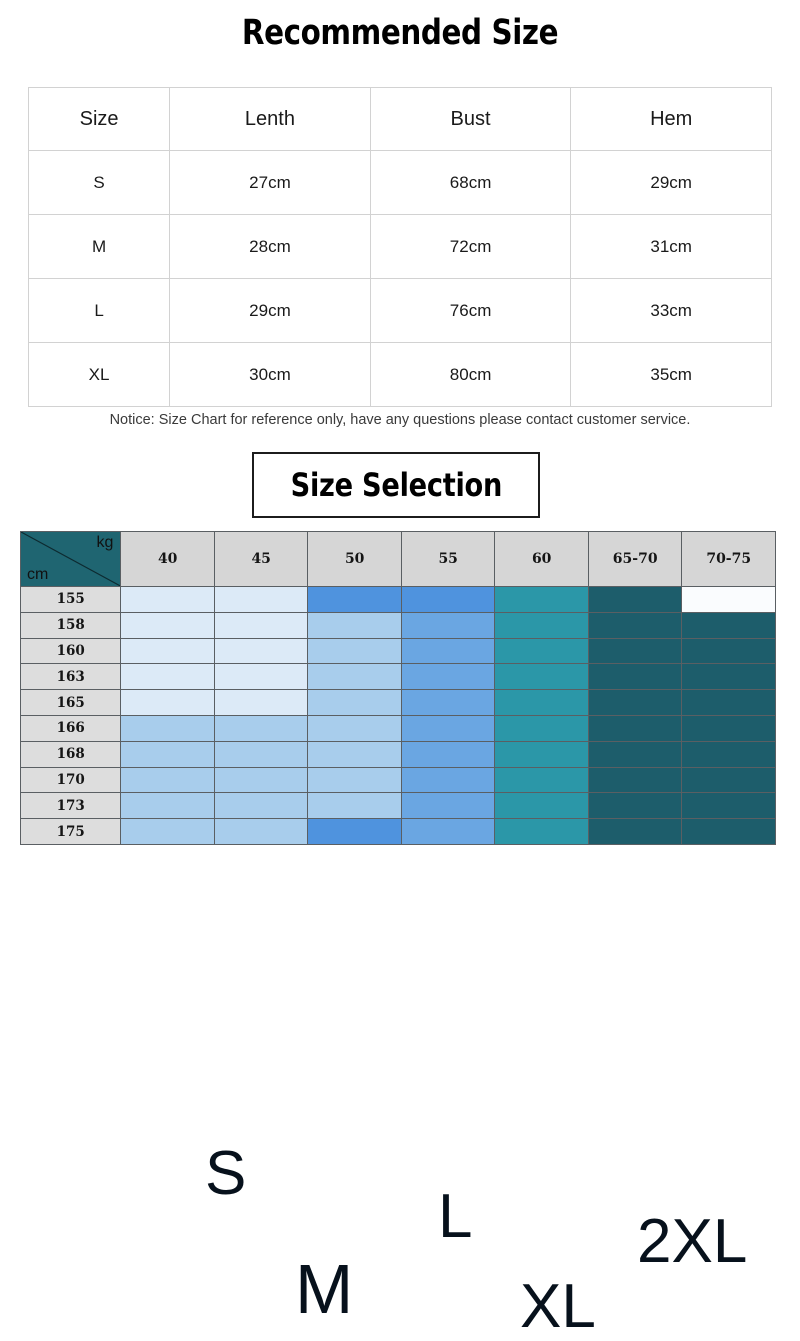 The width and height of the screenshot is (800, 1341). I want to click on corner-label-cm: cm, so click(38, 574).